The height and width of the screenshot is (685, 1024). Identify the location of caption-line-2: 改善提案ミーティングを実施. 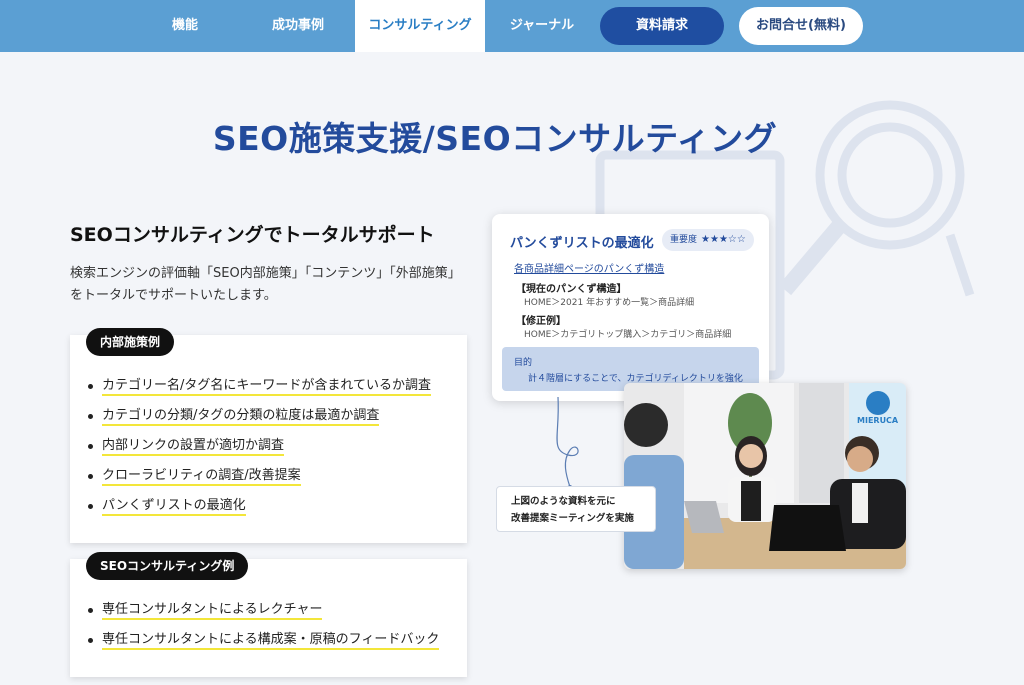
(572, 518).